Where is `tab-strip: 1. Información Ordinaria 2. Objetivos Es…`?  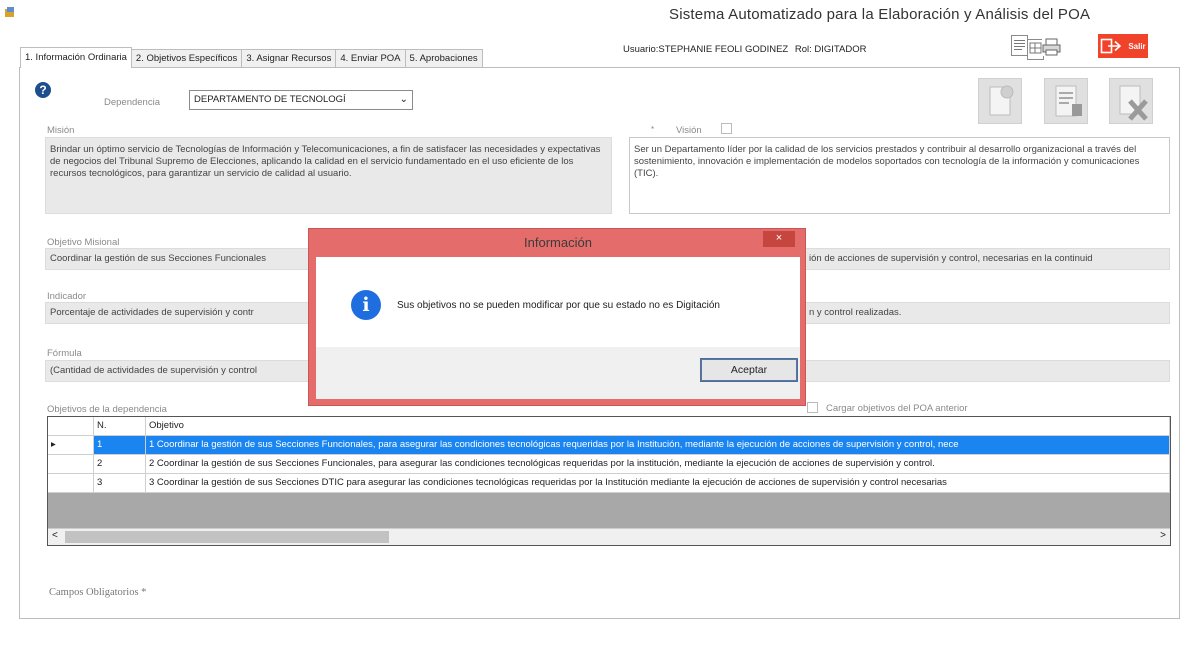 tab-strip: 1. Información Ordinaria 2. Objetivos Es… is located at coordinates (251, 57).